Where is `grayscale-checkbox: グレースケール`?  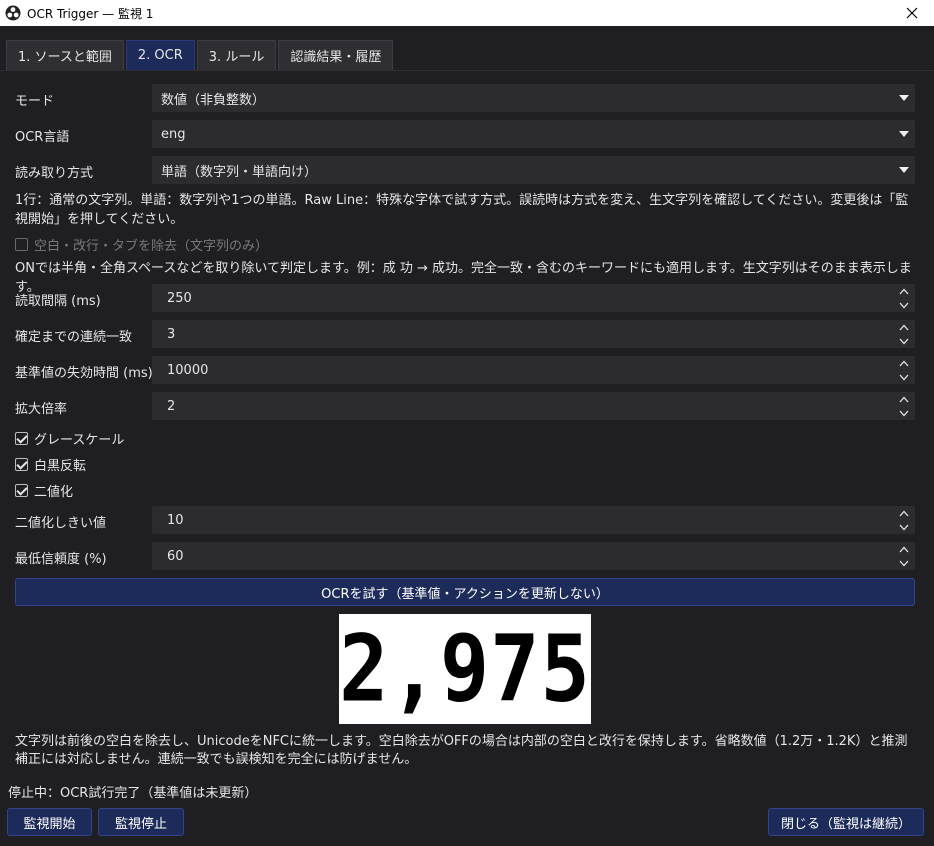 grayscale-checkbox: グレースケール is located at coordinates (69, 438).